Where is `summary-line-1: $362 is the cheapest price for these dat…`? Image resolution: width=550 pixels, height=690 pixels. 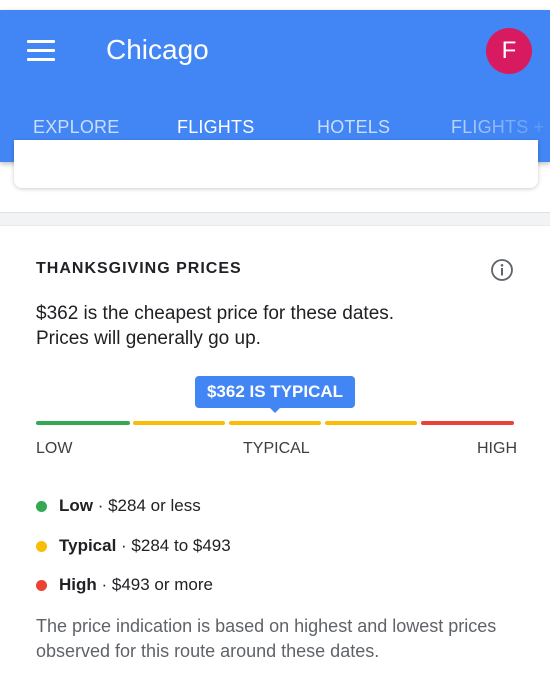
summary-line-1: $362 is the cheapest price for these dat… is located at coordinates (215, 313).